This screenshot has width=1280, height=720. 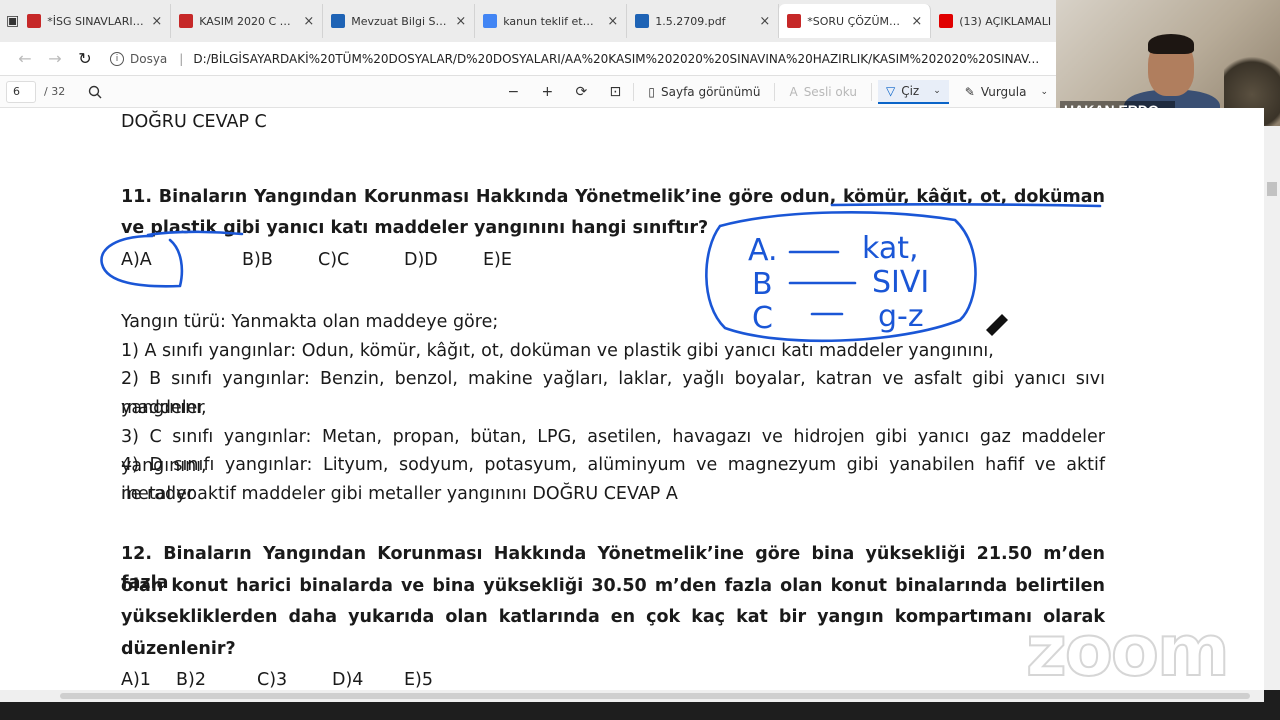 I want to click on highlight-label: Vurgula, so click(x=1003, y=91).